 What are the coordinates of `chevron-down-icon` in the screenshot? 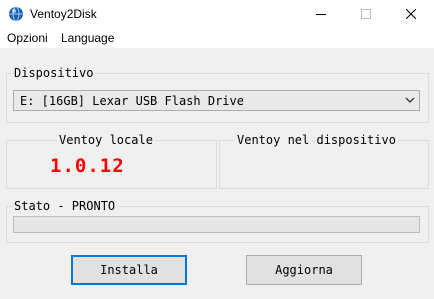 It's located at (410, 100).